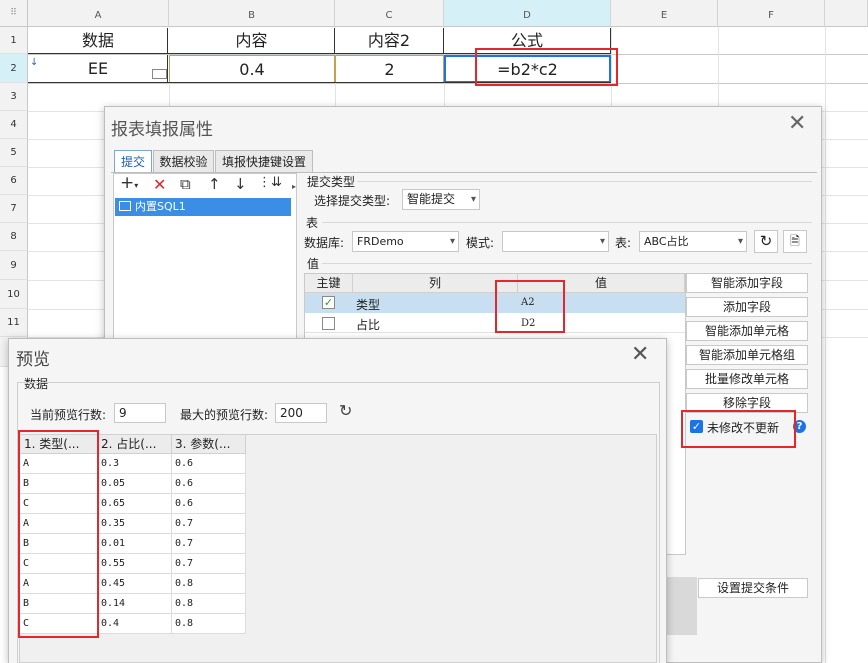  What do you see at coordinates (527, 69) in the screenshot?
I see `cell-d2-selected: =b2*c2` at bounding box center [527, 69].